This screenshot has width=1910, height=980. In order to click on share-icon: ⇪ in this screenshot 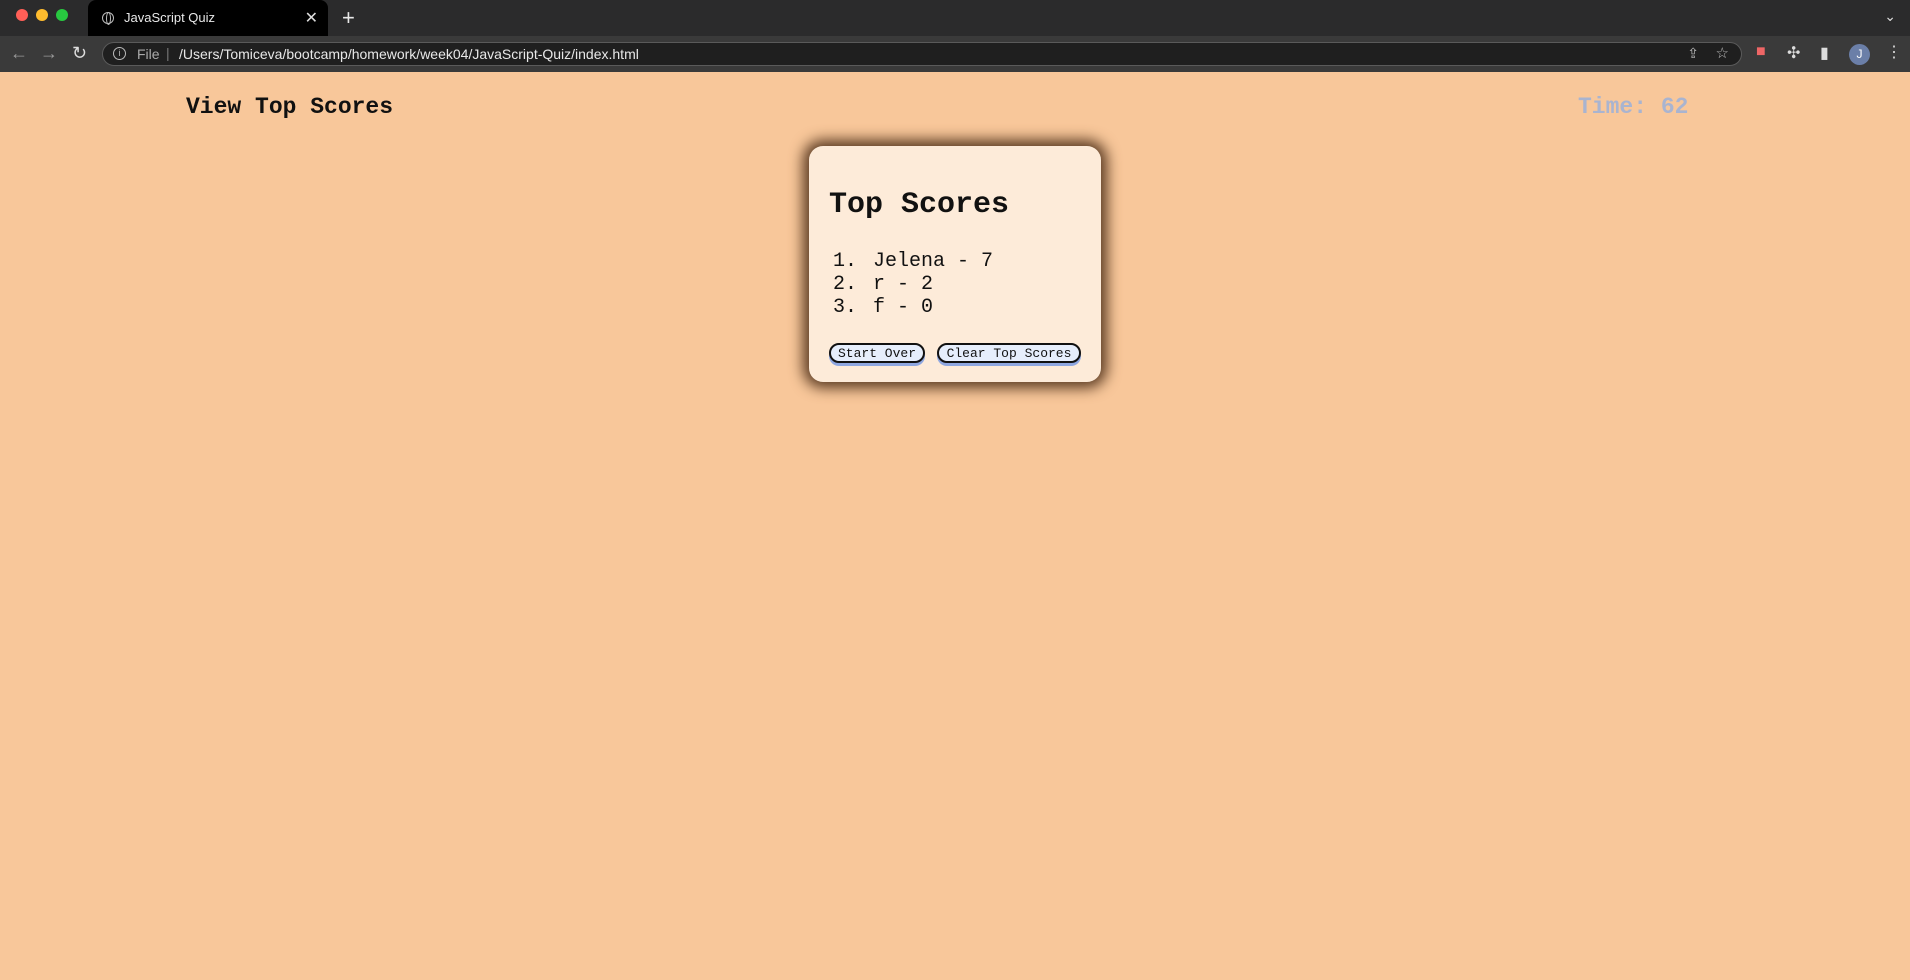, I will do `click(1693, 53)`.